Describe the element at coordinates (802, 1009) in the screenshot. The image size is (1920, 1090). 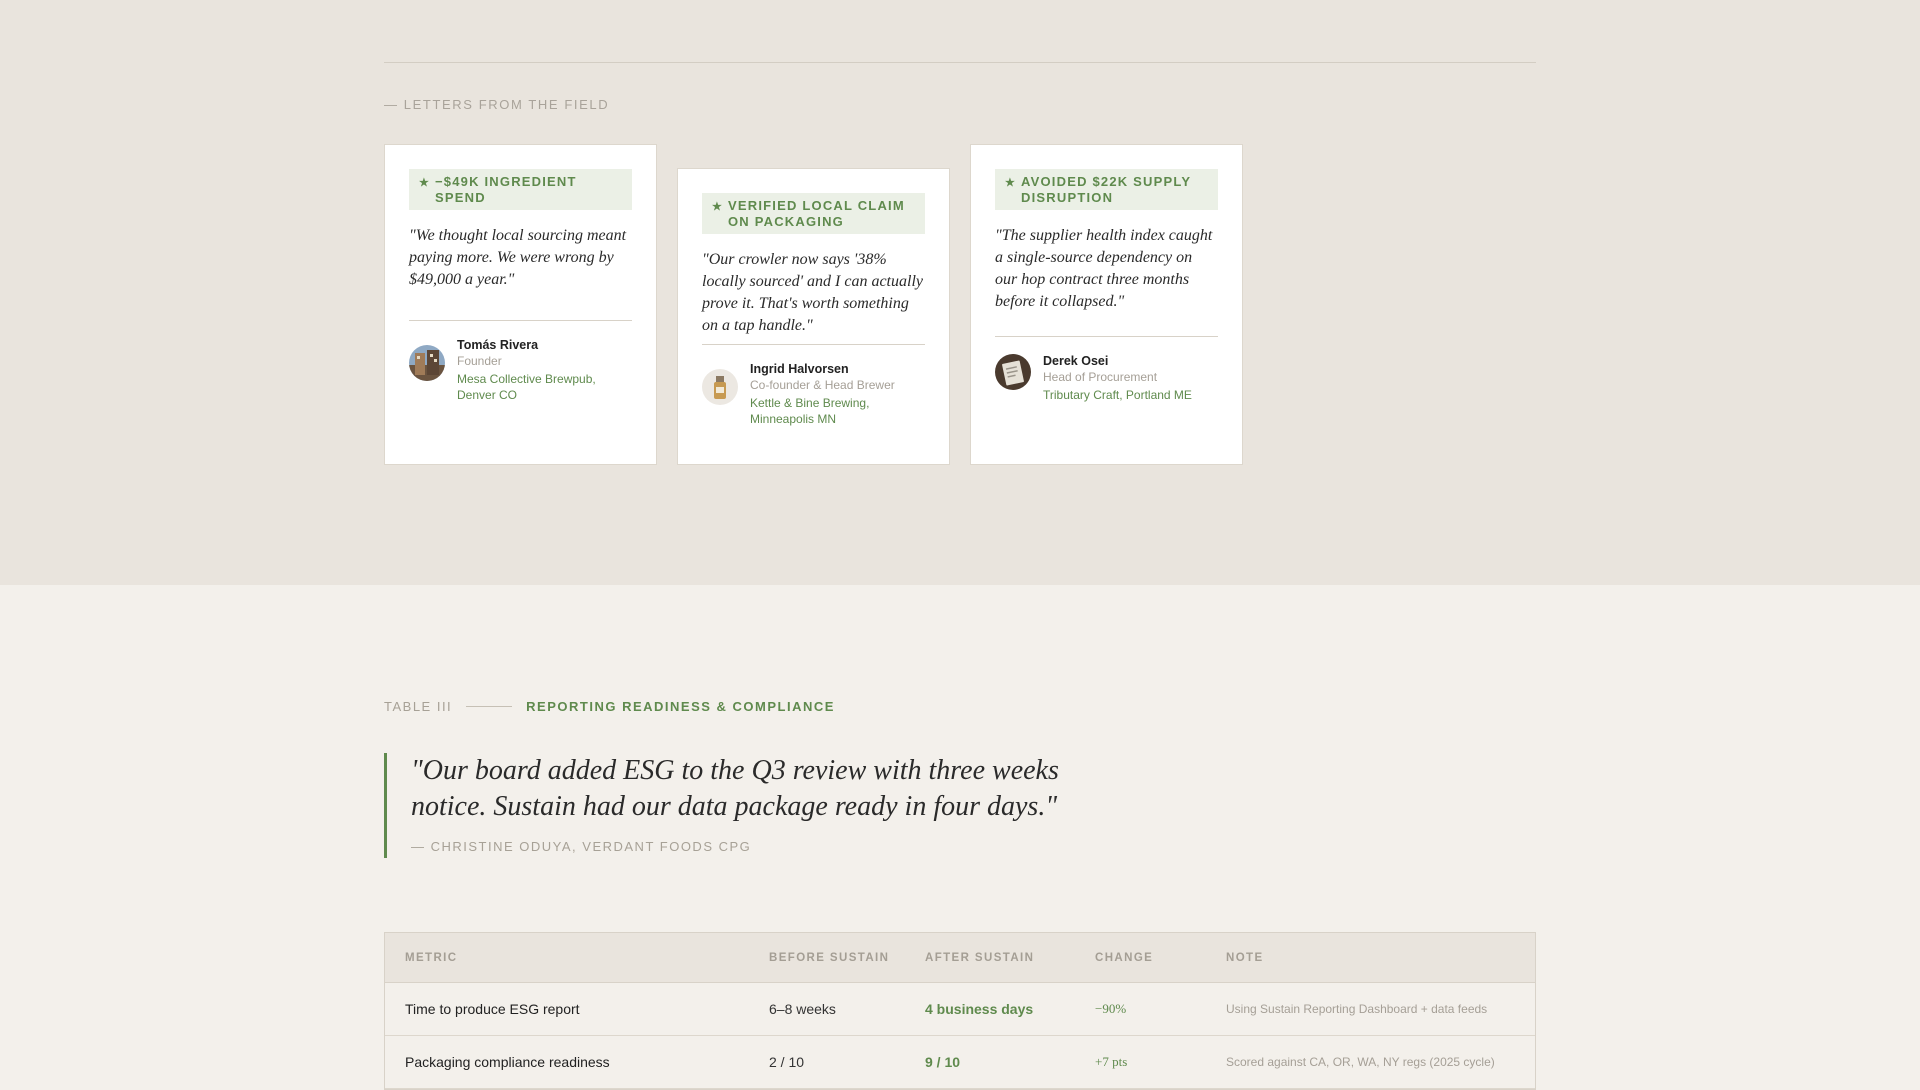
I see `cell-before: 6–8 weeks` at that location.